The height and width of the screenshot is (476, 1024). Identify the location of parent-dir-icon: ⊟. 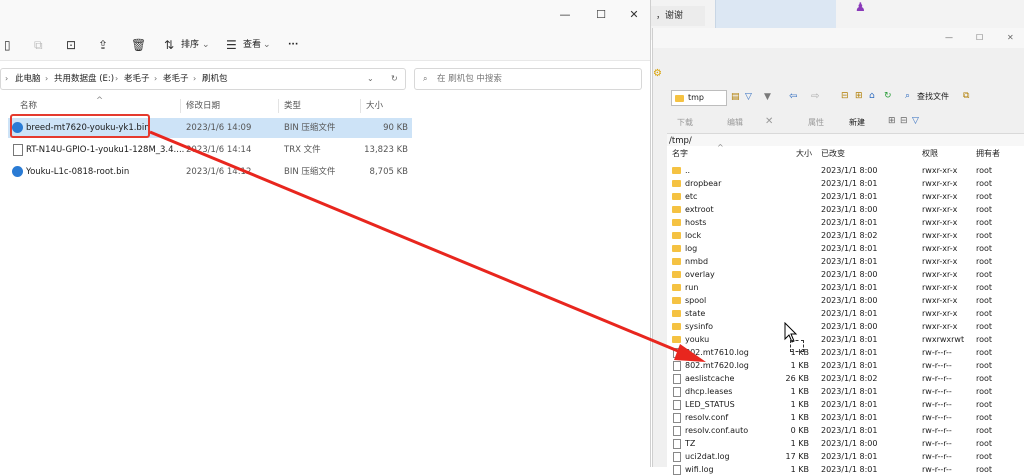
(845, 96).